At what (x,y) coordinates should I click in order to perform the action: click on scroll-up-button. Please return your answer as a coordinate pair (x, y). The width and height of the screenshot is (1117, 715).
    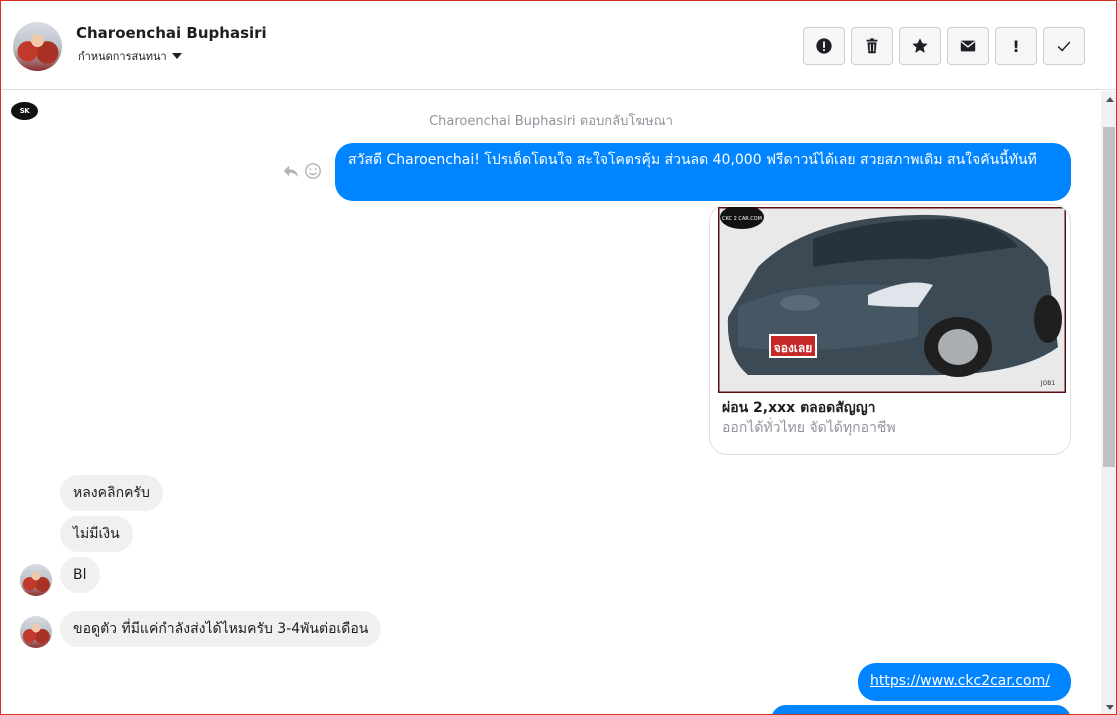
    Looking at the image, I should click on (1108, 99).